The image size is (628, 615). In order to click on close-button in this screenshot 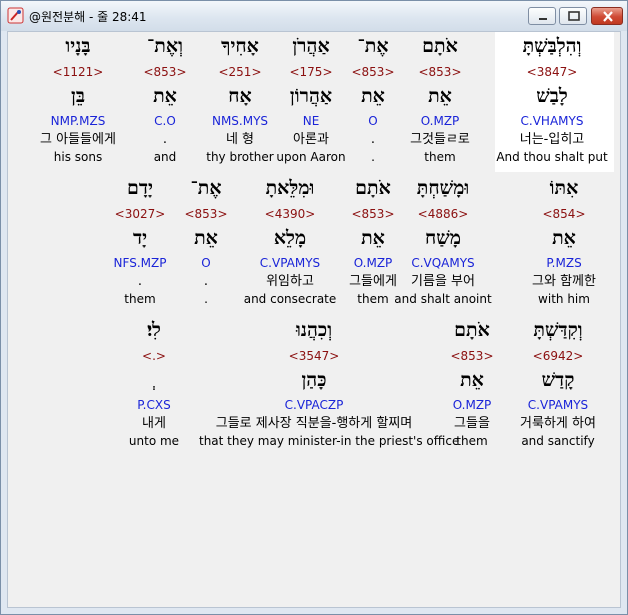, I will do `click(607, 16)`.